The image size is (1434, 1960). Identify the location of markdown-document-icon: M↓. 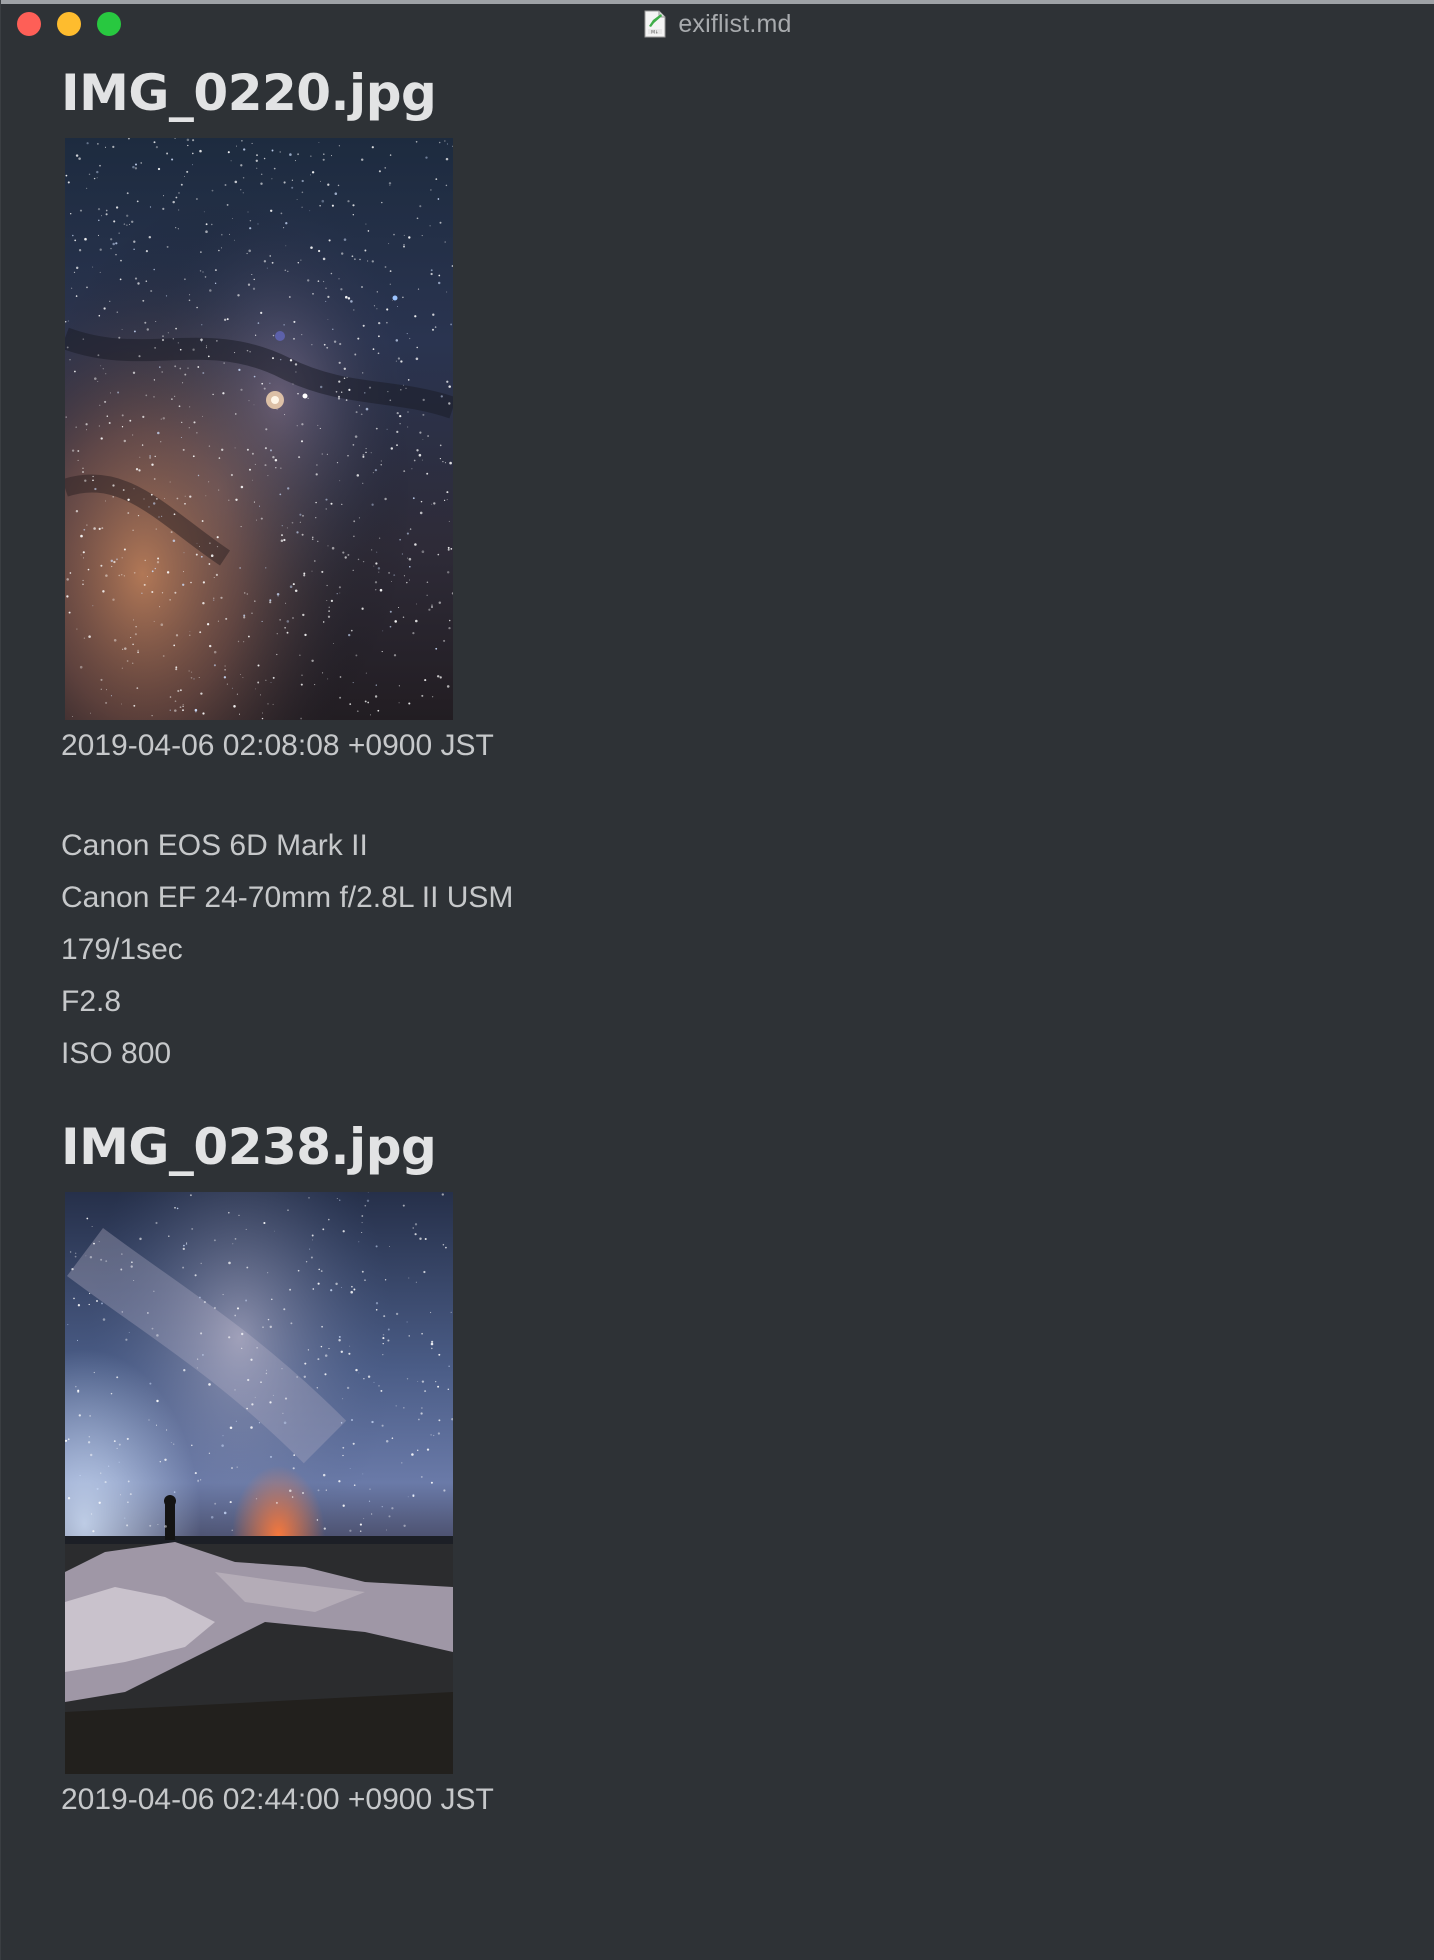
(655, 24).